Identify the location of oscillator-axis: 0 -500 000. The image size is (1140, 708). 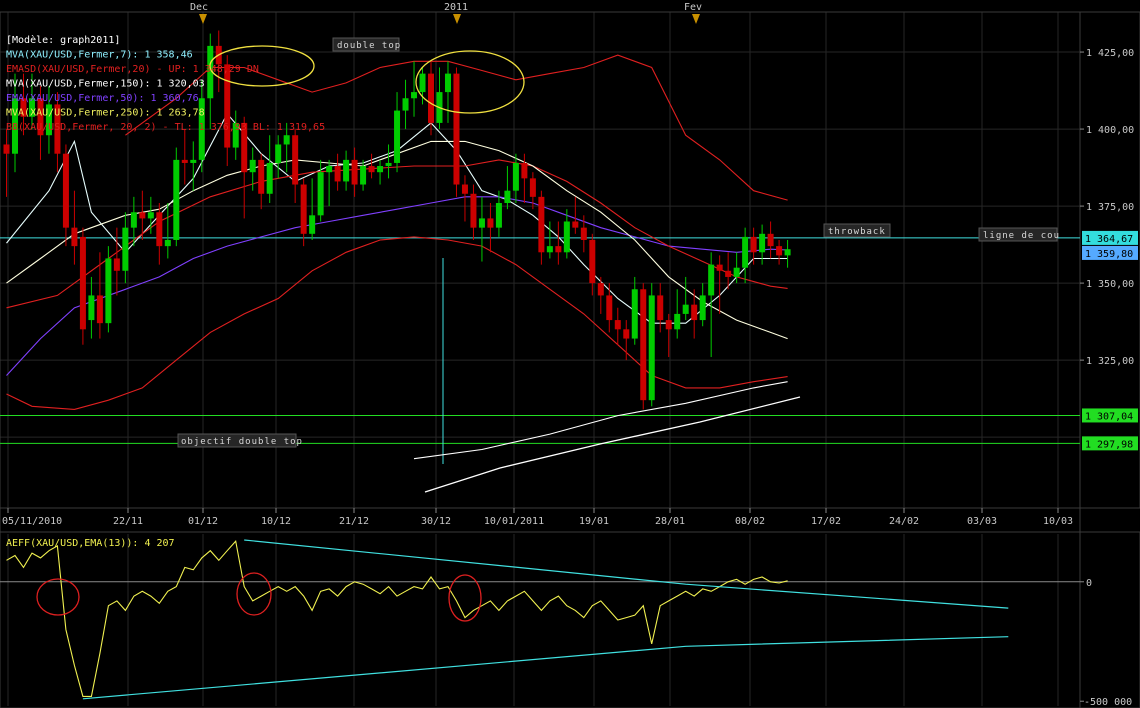
(1106, 643).